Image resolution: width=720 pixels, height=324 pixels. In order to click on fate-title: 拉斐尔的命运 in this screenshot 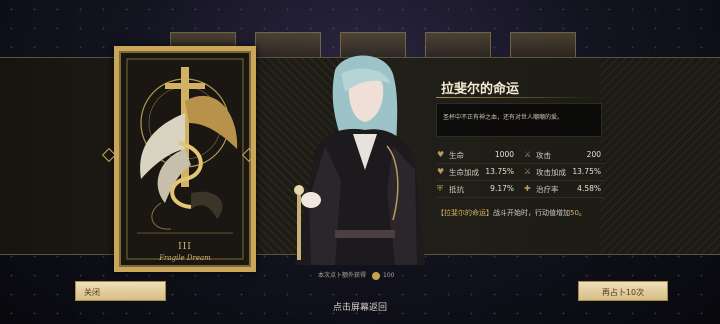, I will do `click(480, 89)`.